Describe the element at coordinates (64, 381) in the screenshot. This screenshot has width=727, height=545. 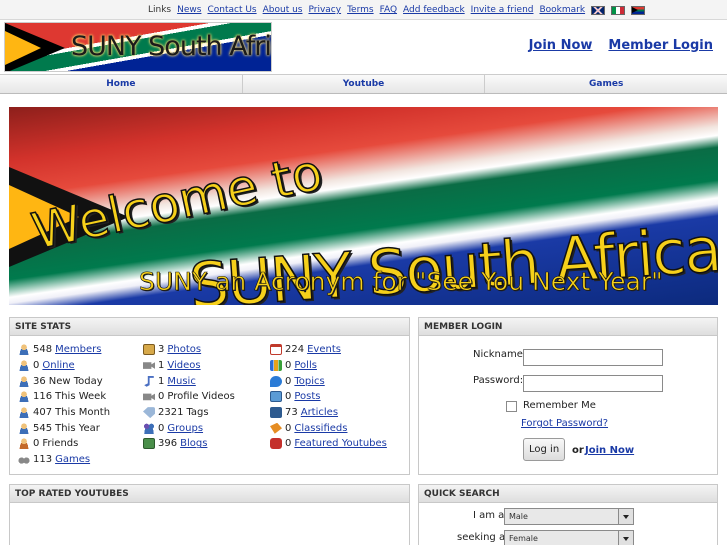
I see `stat-new-today: 36 New Today` at that location.